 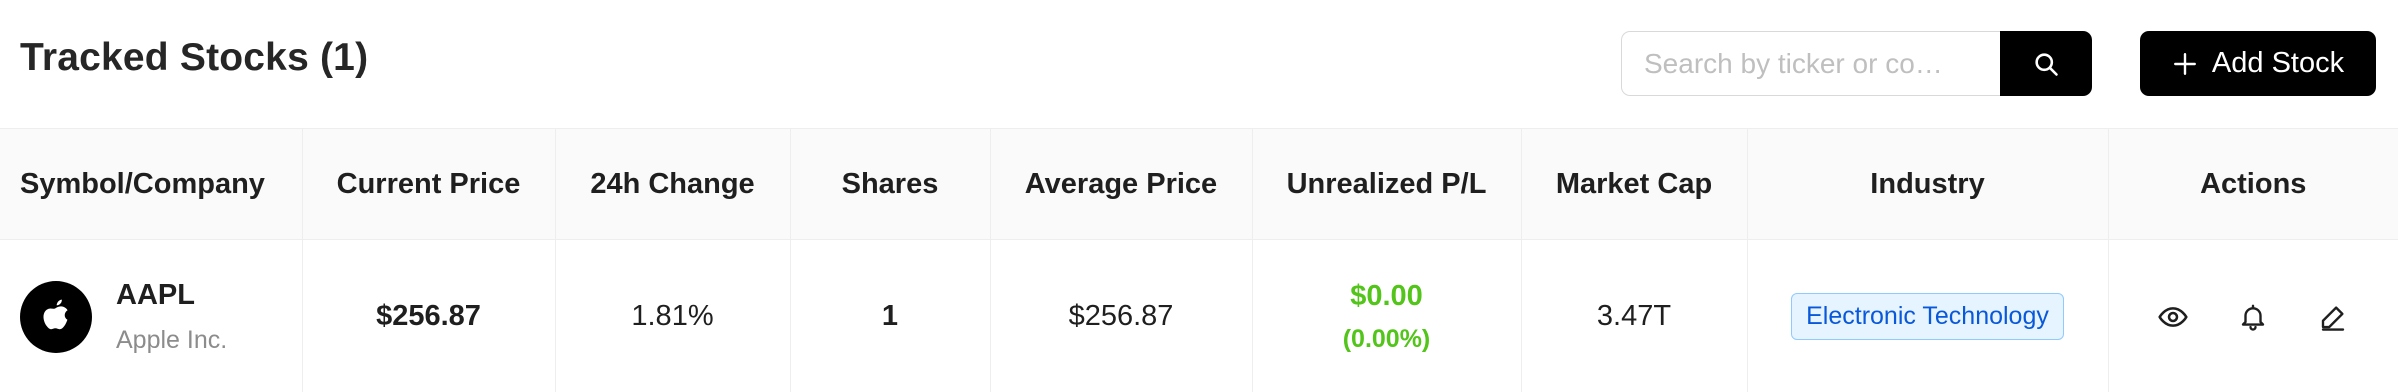 What do you see at coordinates (1386, 338) in the screenshot?
I see `unrealized-pl-percent: (0.00%)` at bounding box center [1386, 338].